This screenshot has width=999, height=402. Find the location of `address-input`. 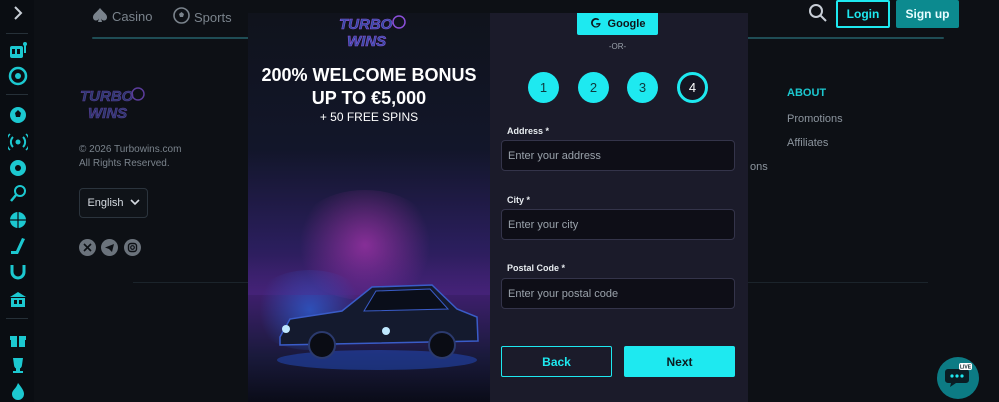

address-input is located at coordinates (618, 155).